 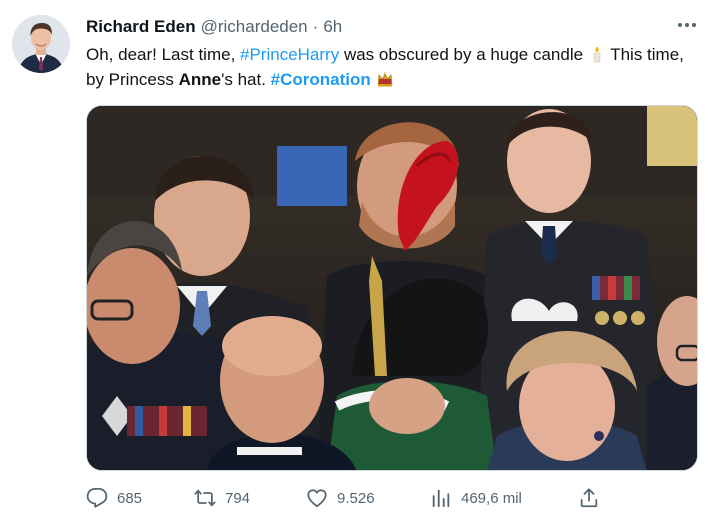 I want to click on share-icon, so click(x=589, y=498).